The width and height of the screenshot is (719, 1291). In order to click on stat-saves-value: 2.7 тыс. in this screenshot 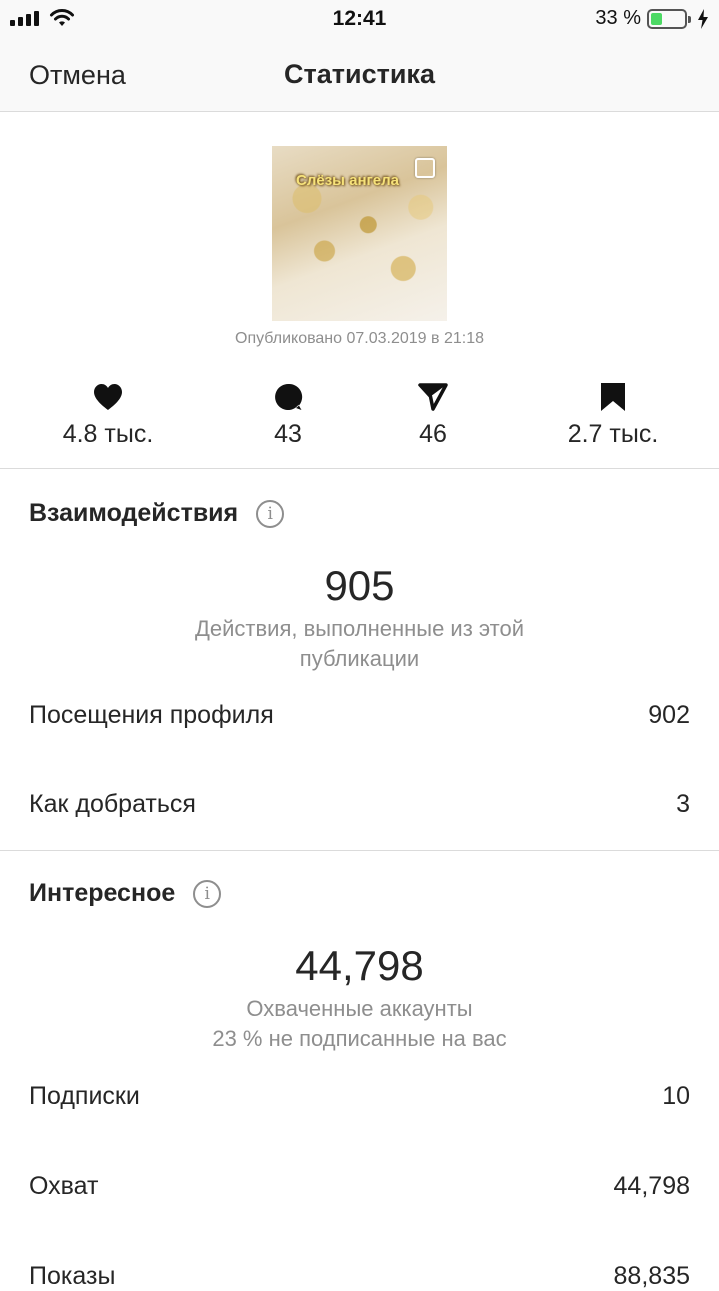, I will do `click(613, 434)`.